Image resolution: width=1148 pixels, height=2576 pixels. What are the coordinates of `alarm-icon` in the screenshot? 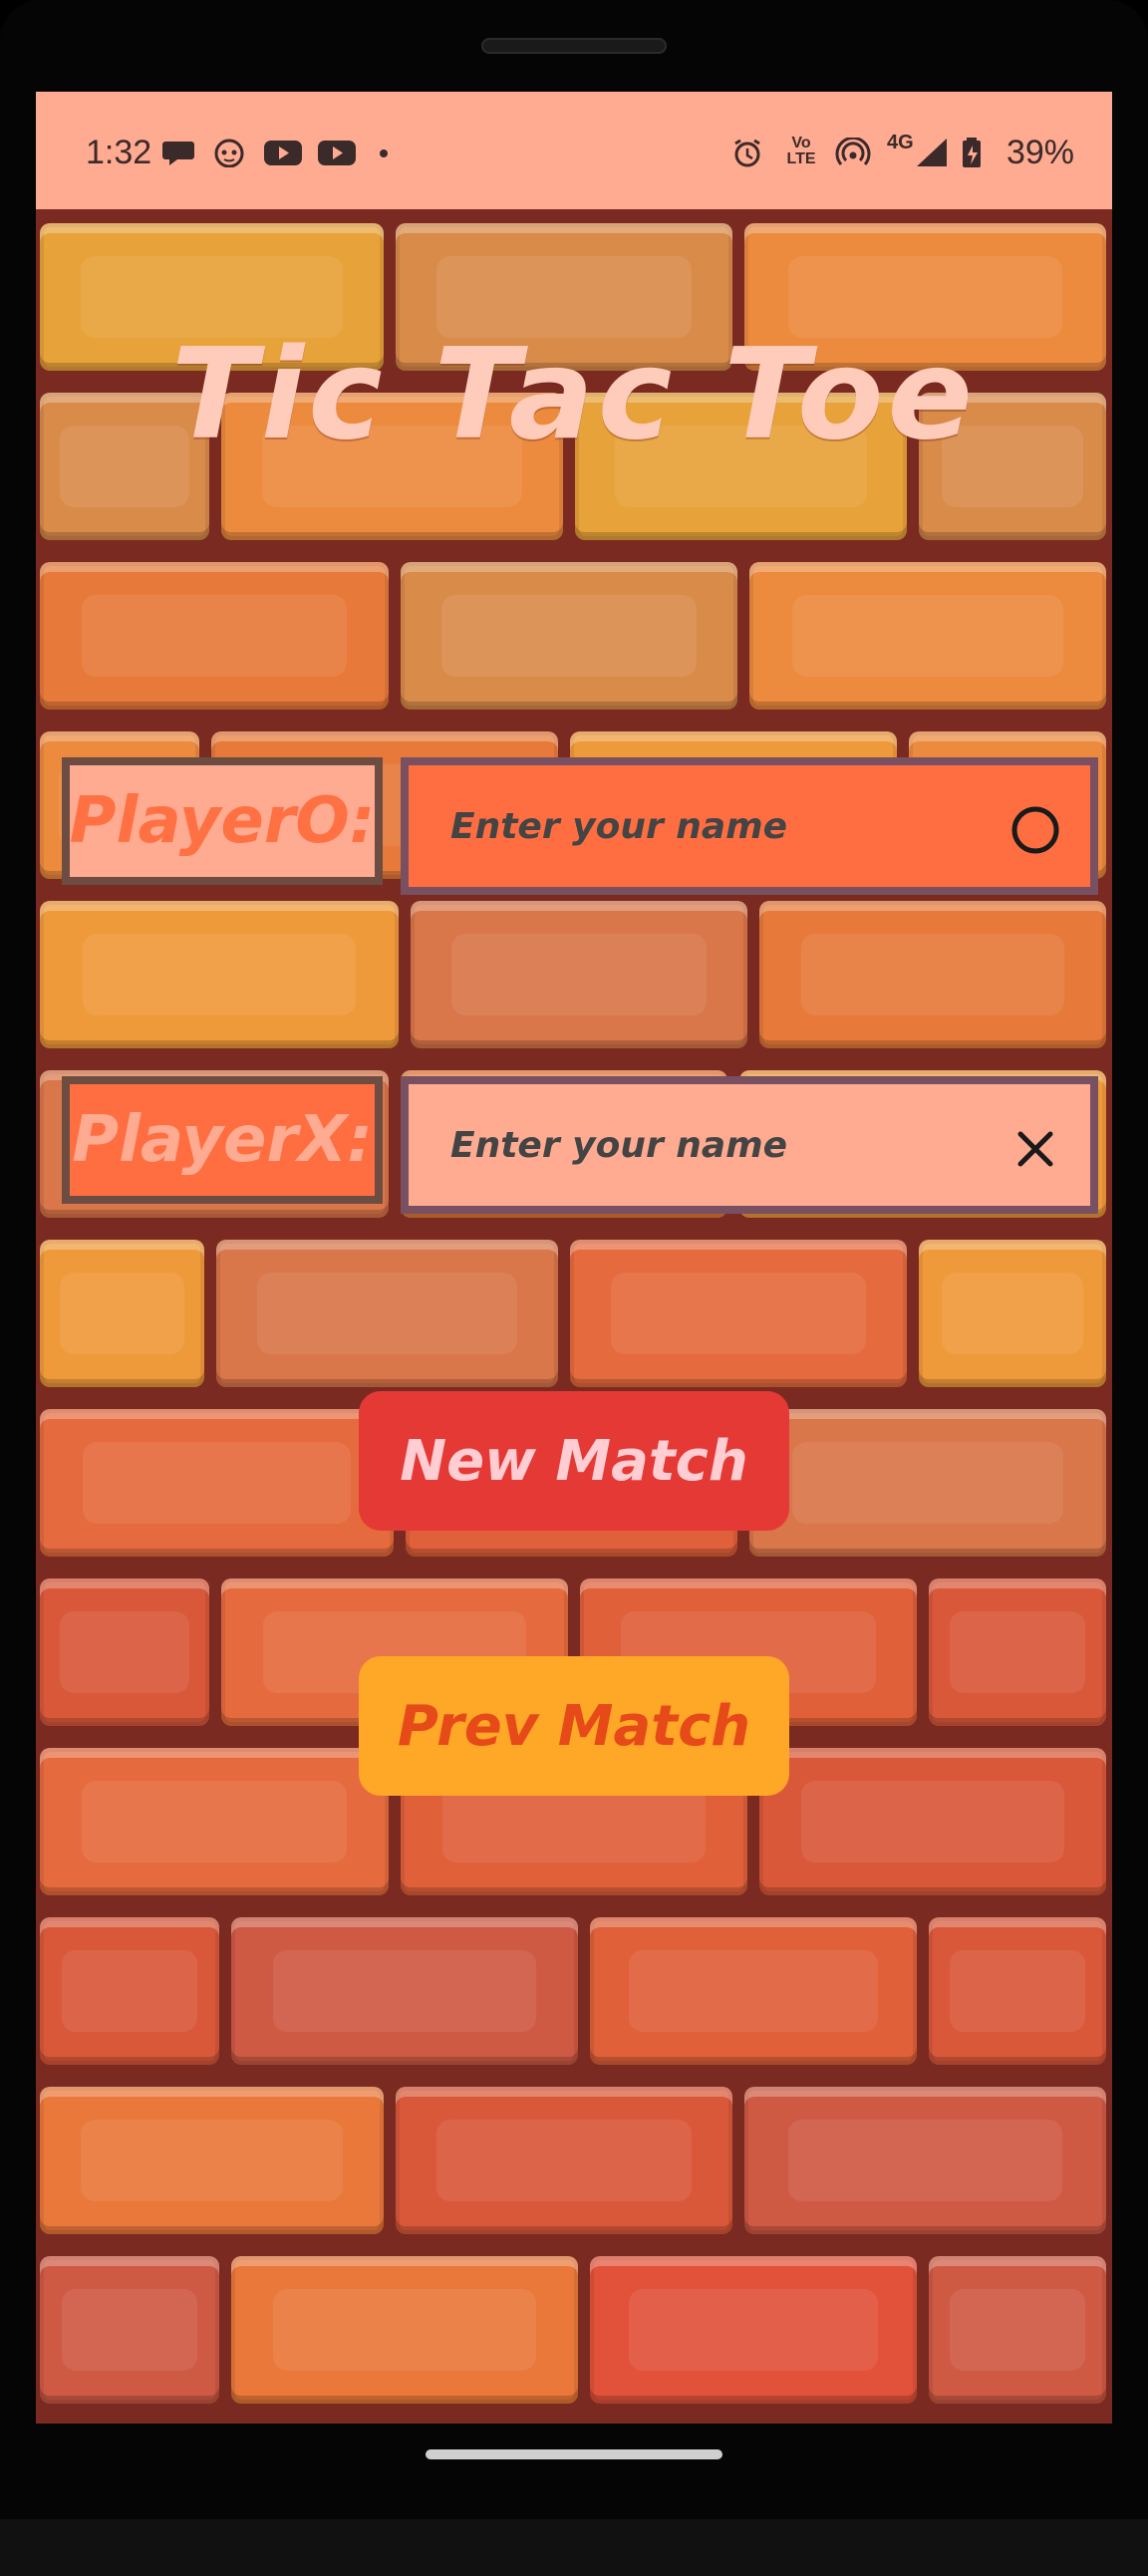 It's located at (747, 153).